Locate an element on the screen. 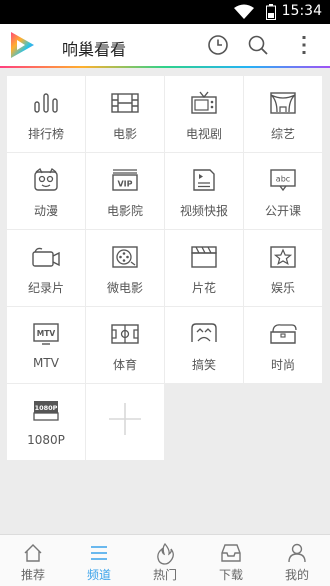 The height and width of the screenshot is (586, 330). search-icon is located at coordinates (258, 45).